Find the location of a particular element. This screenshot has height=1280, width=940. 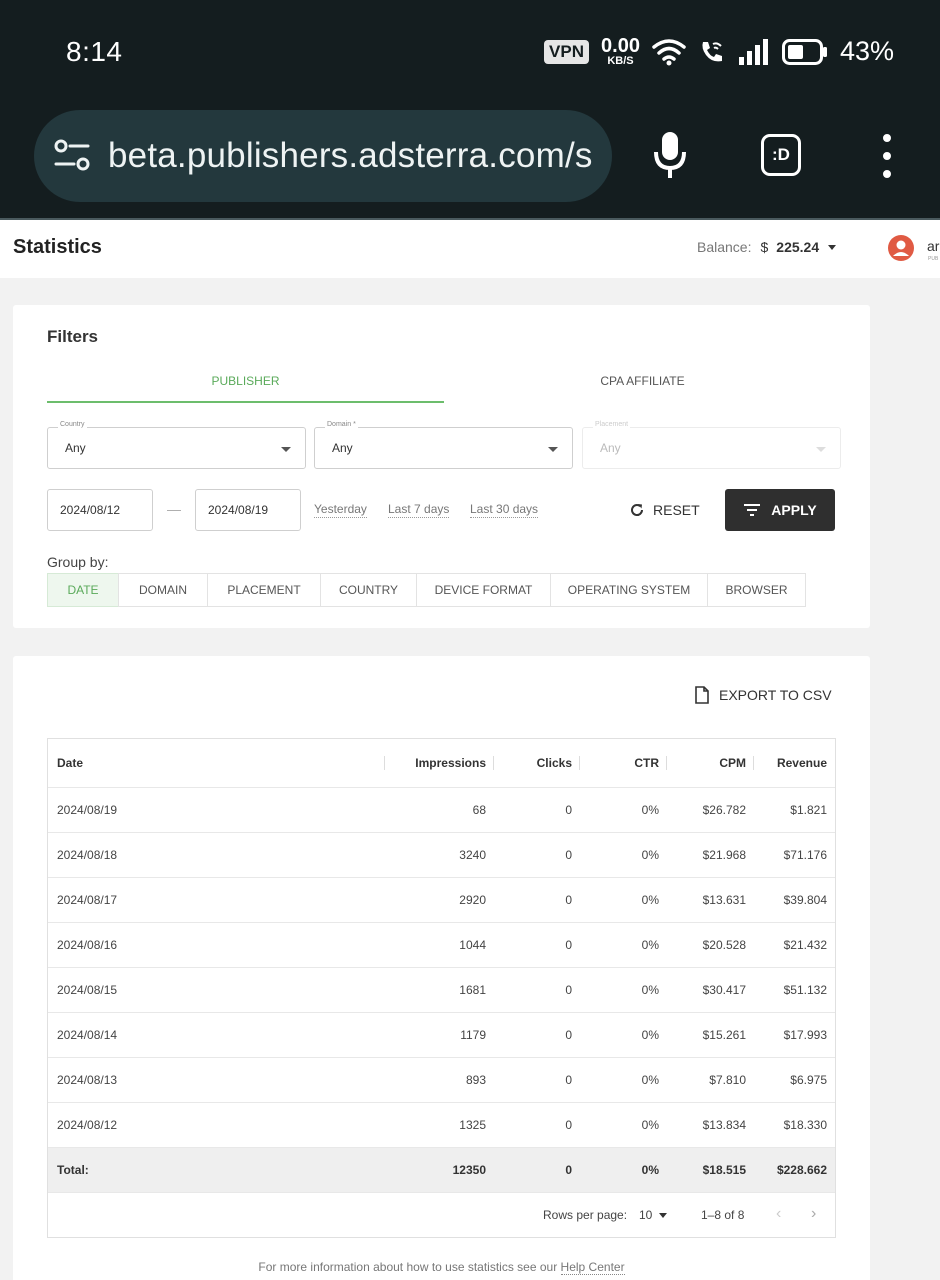

filter-tabs: PUBLISHER CPA AFFILIATE is located at coordinates (444, 384).